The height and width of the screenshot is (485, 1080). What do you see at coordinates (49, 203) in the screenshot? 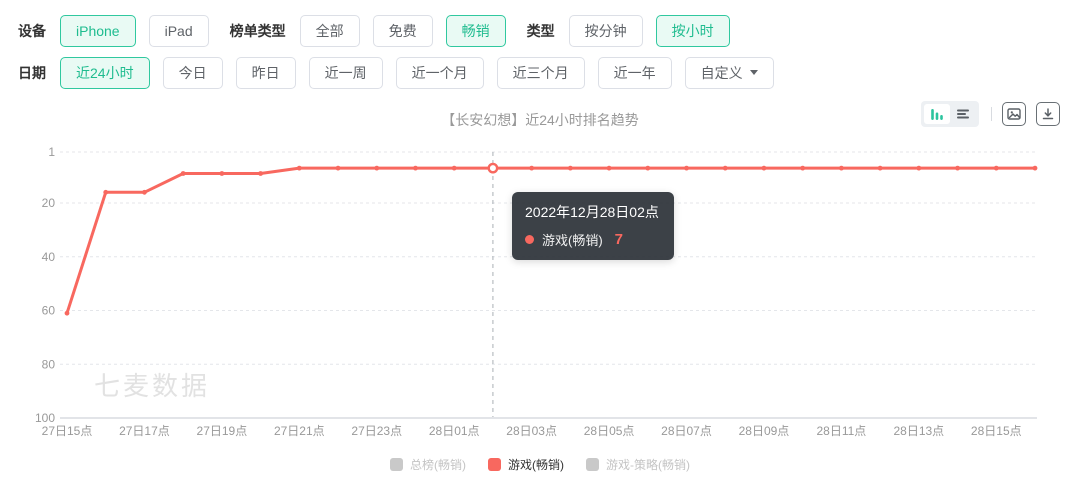
I see `y-tick-label: 20` at bounding box center [49, 203].